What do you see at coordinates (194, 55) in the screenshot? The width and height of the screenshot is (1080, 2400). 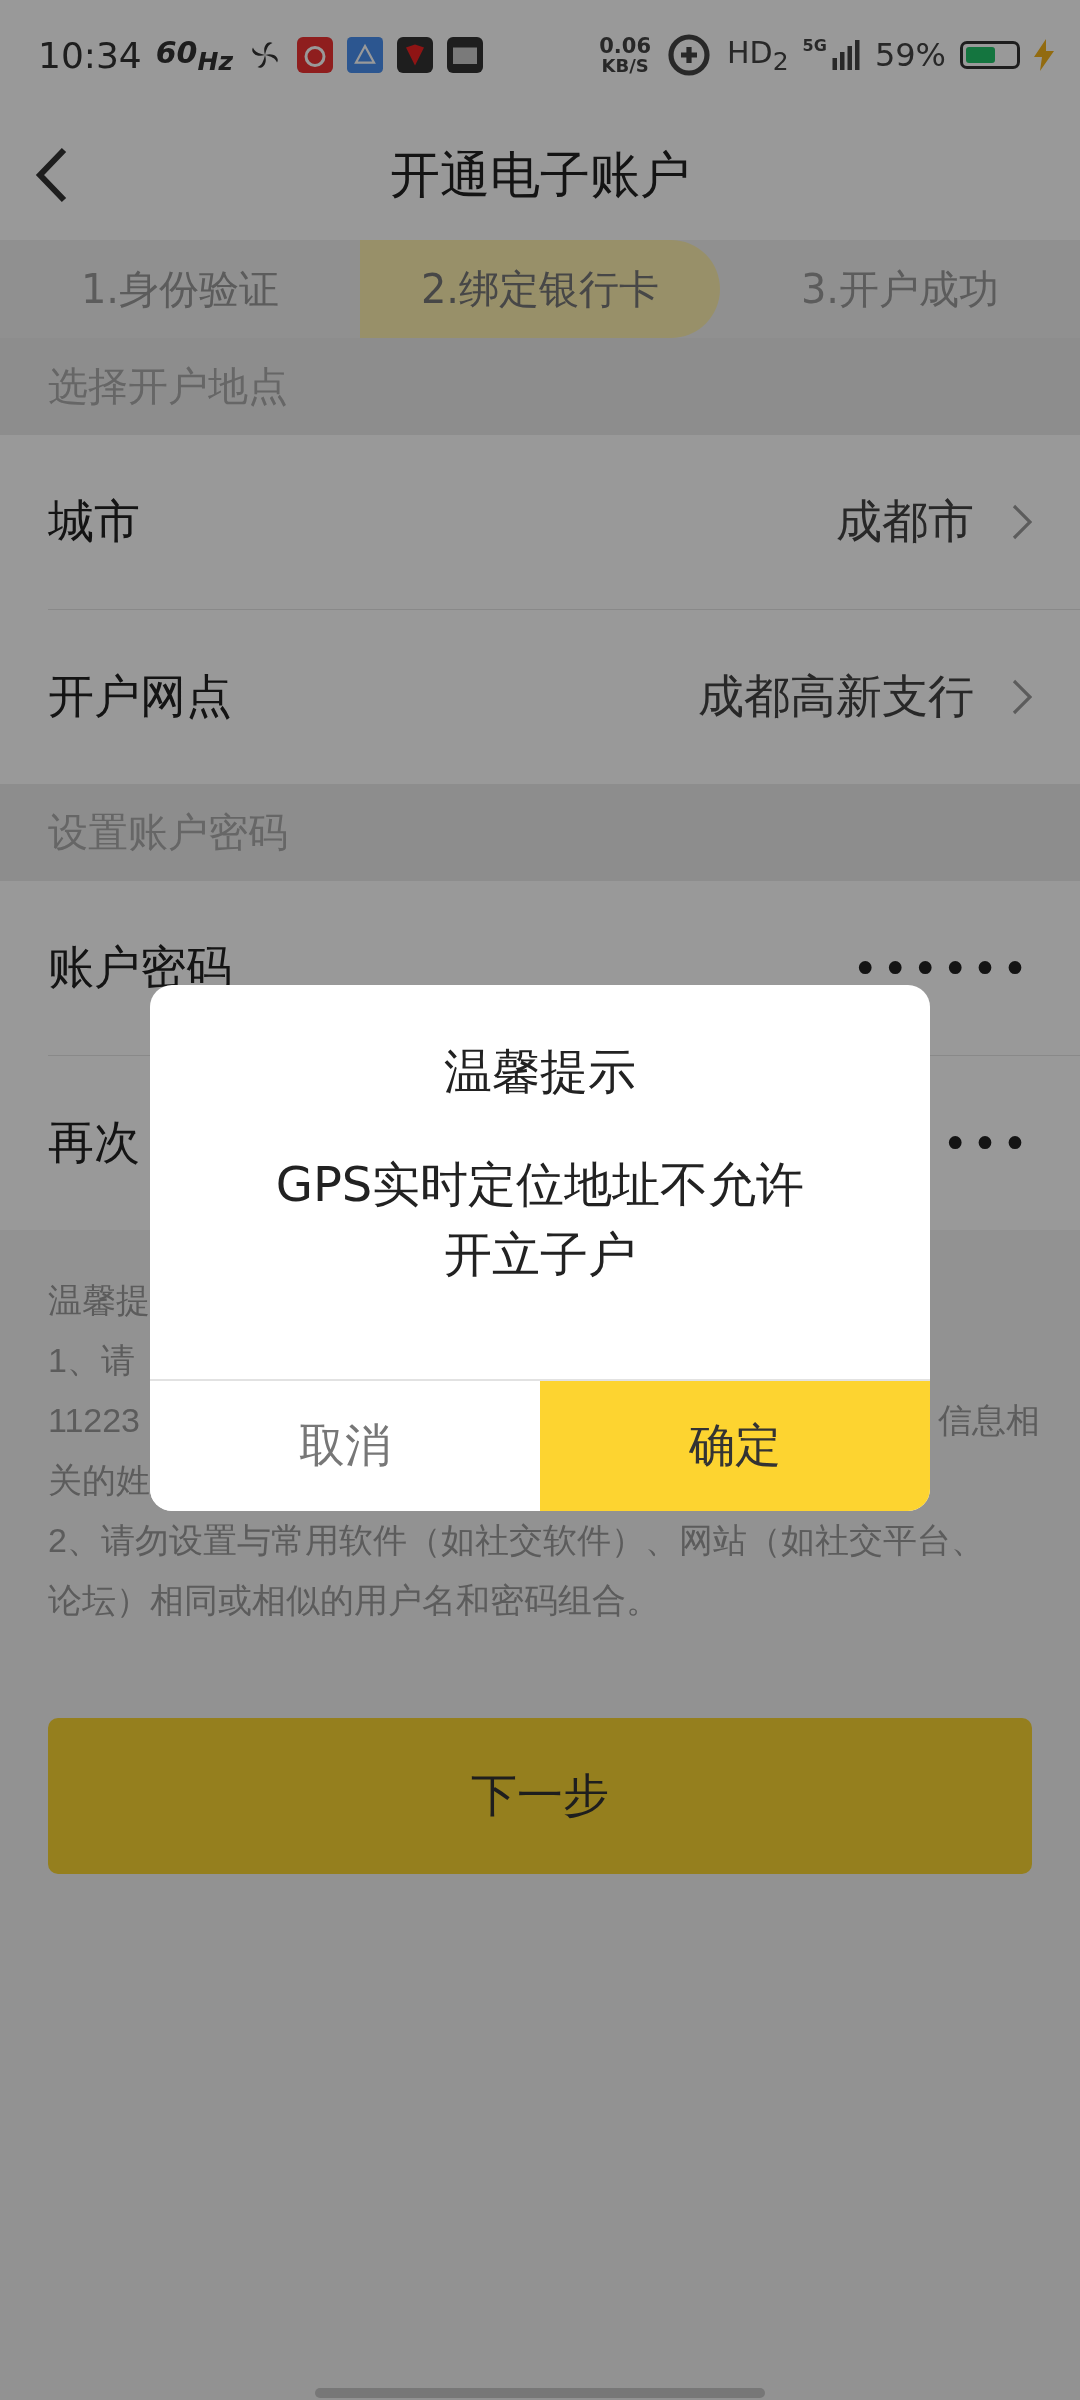 I see `refresh-rate: 60$_{Hz}$` at bounding box center [194, 55].